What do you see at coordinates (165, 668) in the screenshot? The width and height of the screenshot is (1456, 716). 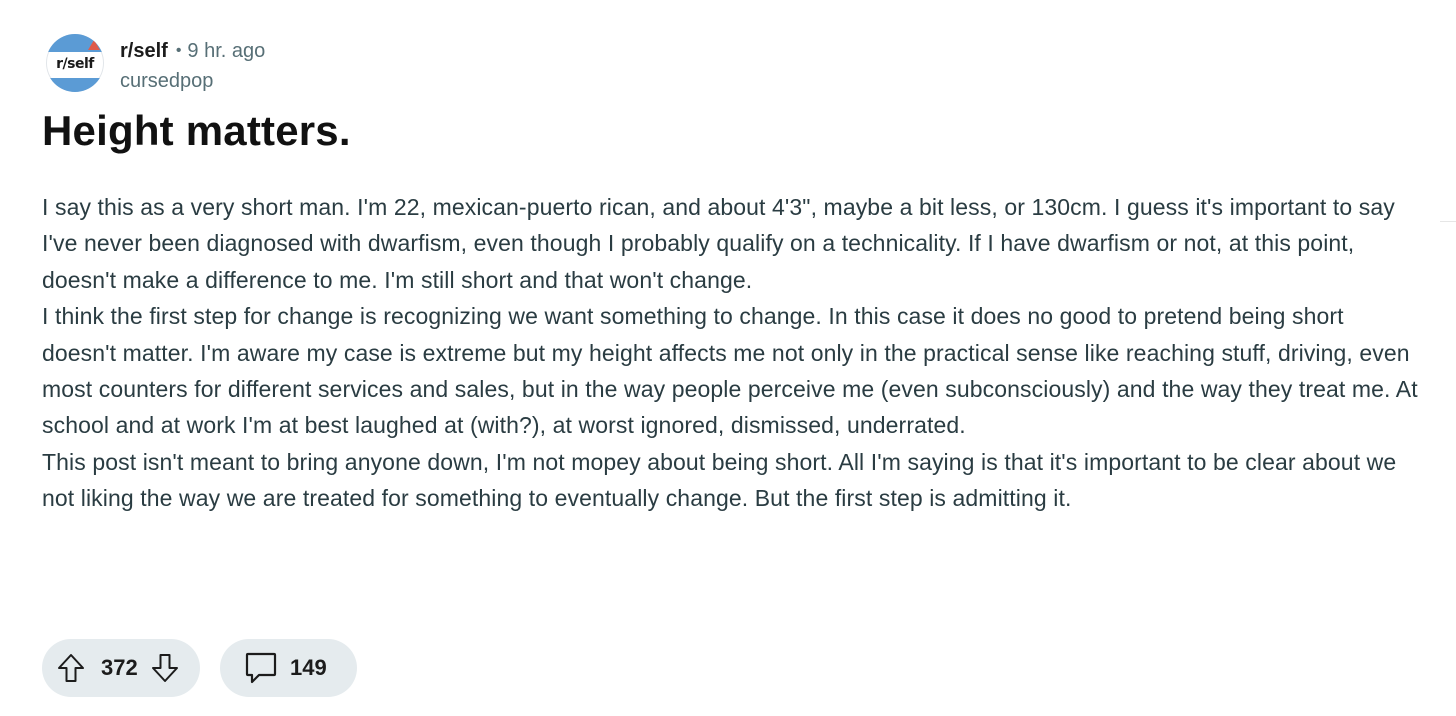 I see `downvote-arrow-icon` at bounding box center [165, 668].